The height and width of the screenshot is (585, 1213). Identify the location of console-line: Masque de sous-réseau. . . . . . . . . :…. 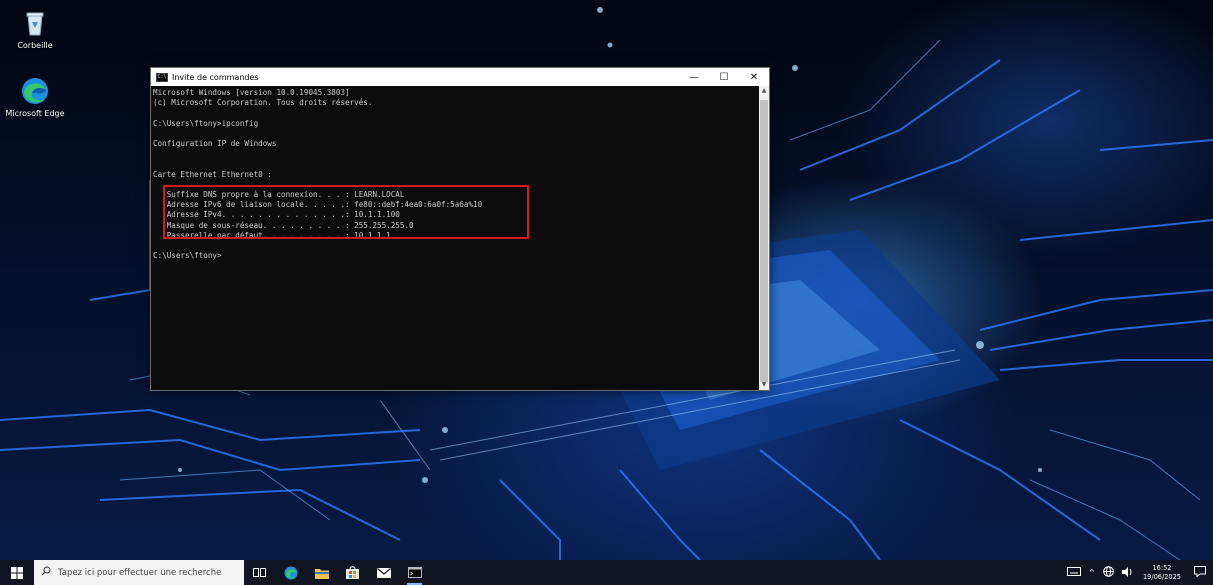
(283, 225).